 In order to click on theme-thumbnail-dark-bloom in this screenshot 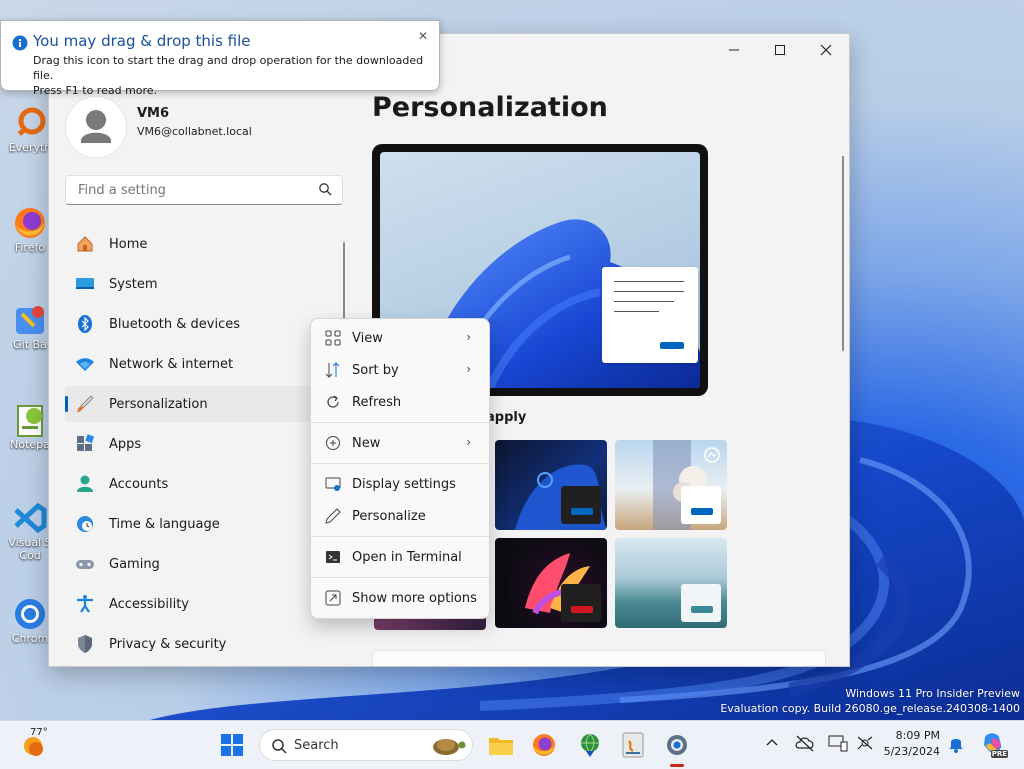, I will do `click(551, 485)`.